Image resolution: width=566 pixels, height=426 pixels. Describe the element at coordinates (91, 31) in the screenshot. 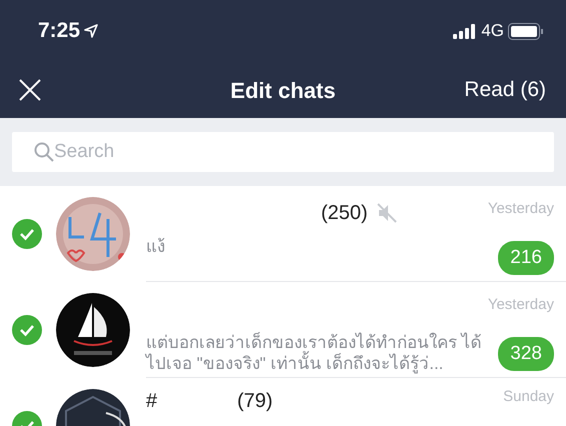

I see `location-arrow-icon` at that location.